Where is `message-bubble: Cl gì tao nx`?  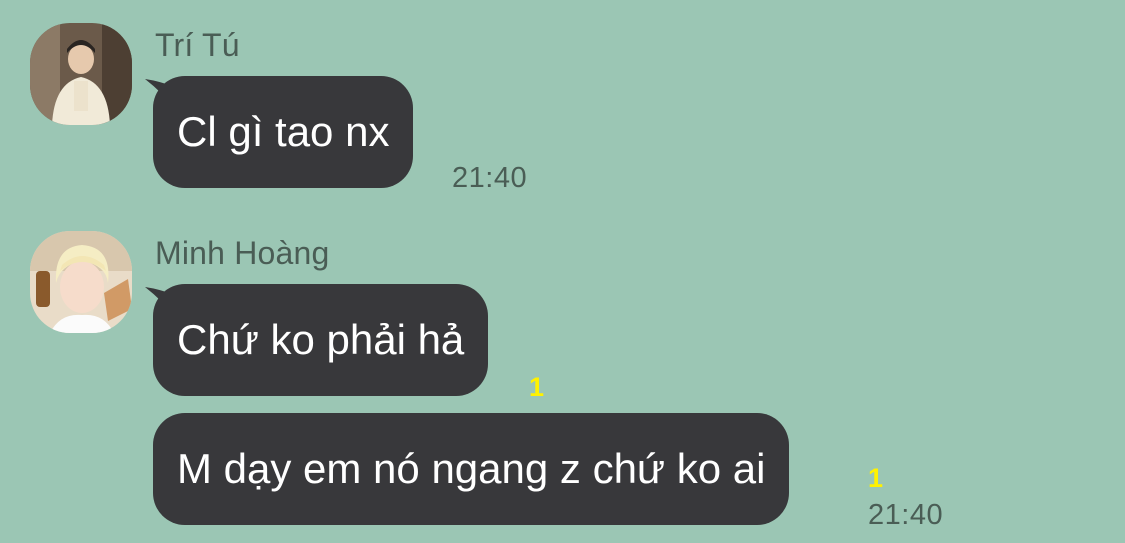 message-bubble: Cl gì tao nx is located at coordinates (283, 132).